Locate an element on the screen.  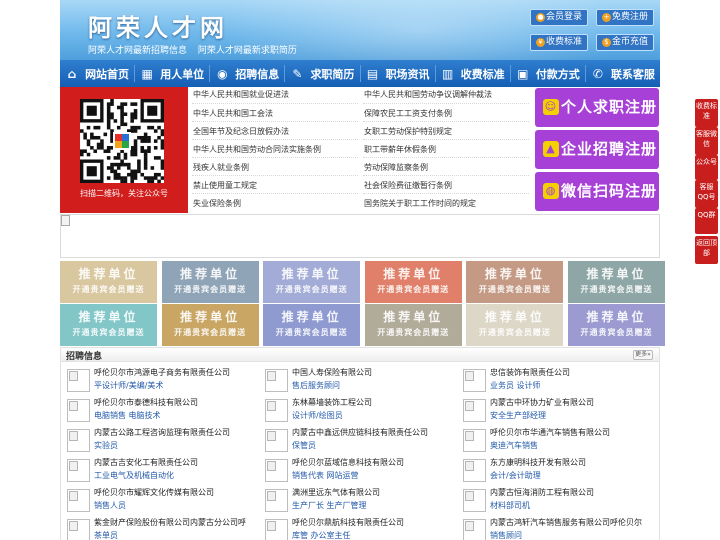
job-position-link: 库管 办公室主任 is located at coordinates (321, 535).